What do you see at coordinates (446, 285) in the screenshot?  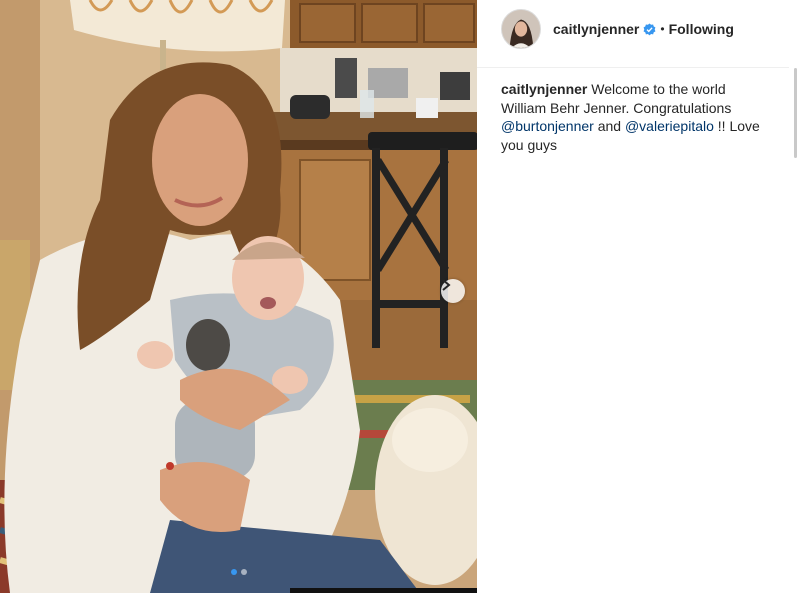 I see `chevron-right-icon` at bounding box center [446, 285].